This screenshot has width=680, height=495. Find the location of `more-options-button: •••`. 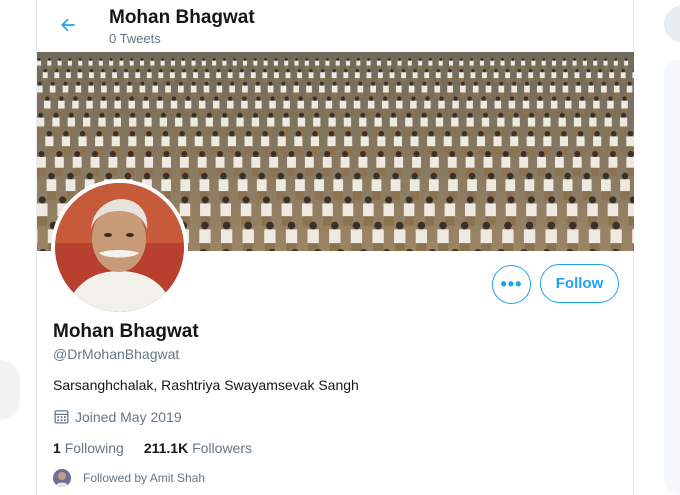

more-options-button: ••• is located at coordinates (511, 284).